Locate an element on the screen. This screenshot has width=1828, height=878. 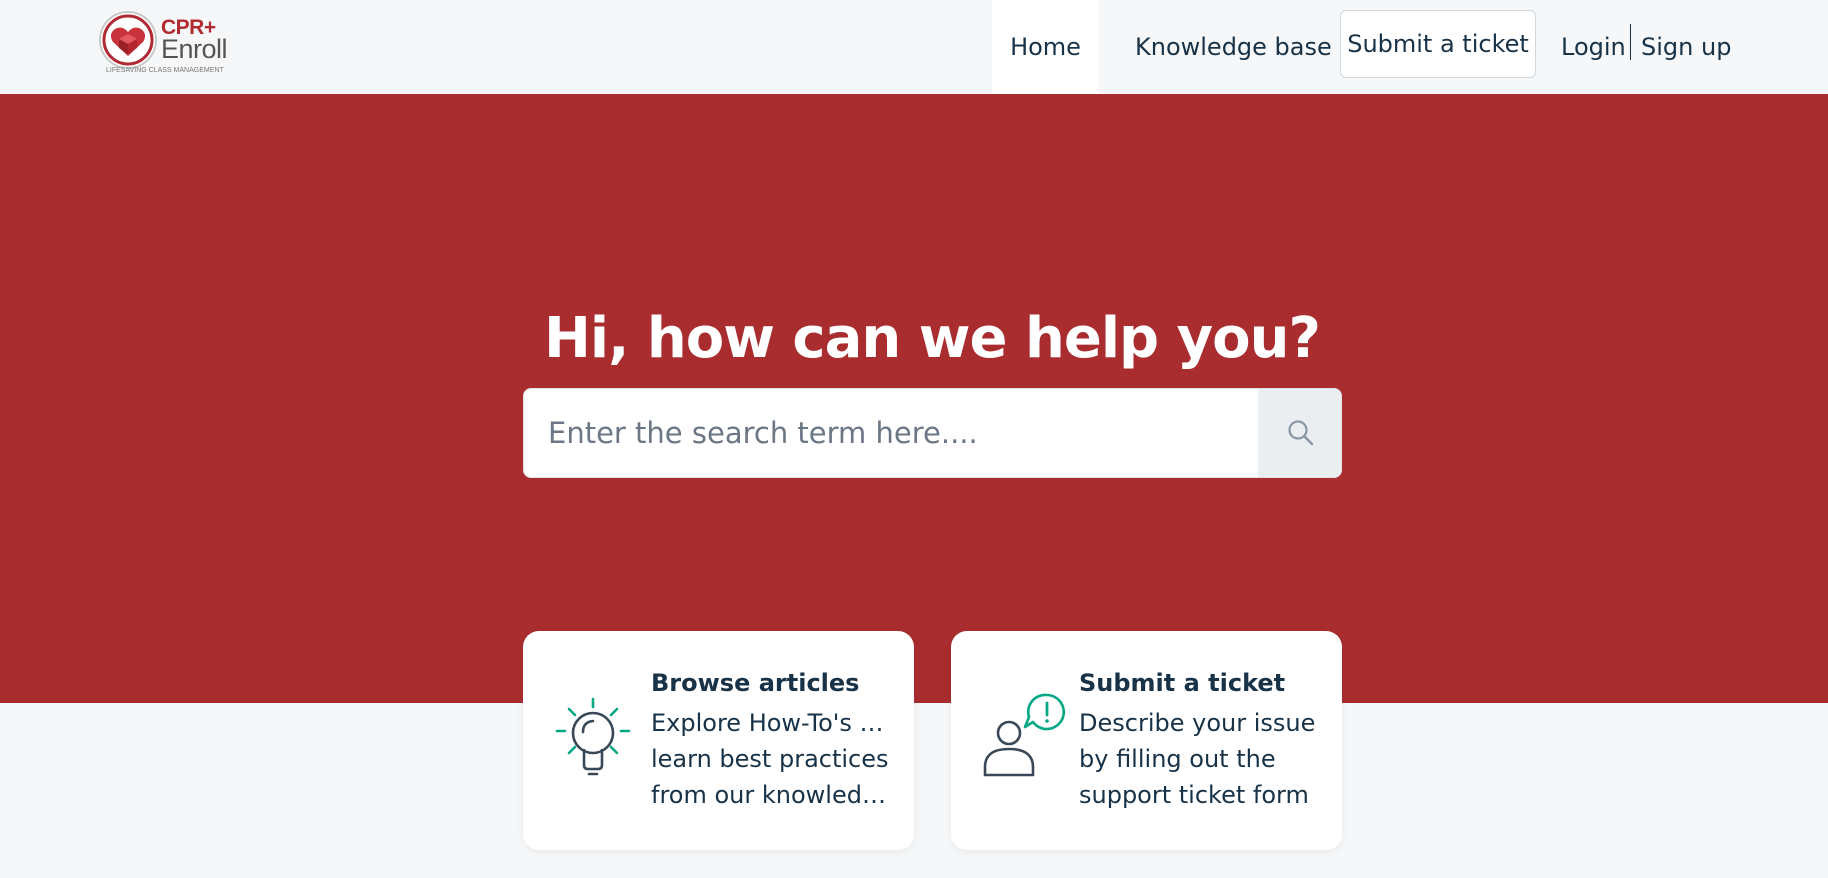
hero-title: Hi, how can we help you? is located at coordinates (932, 338).